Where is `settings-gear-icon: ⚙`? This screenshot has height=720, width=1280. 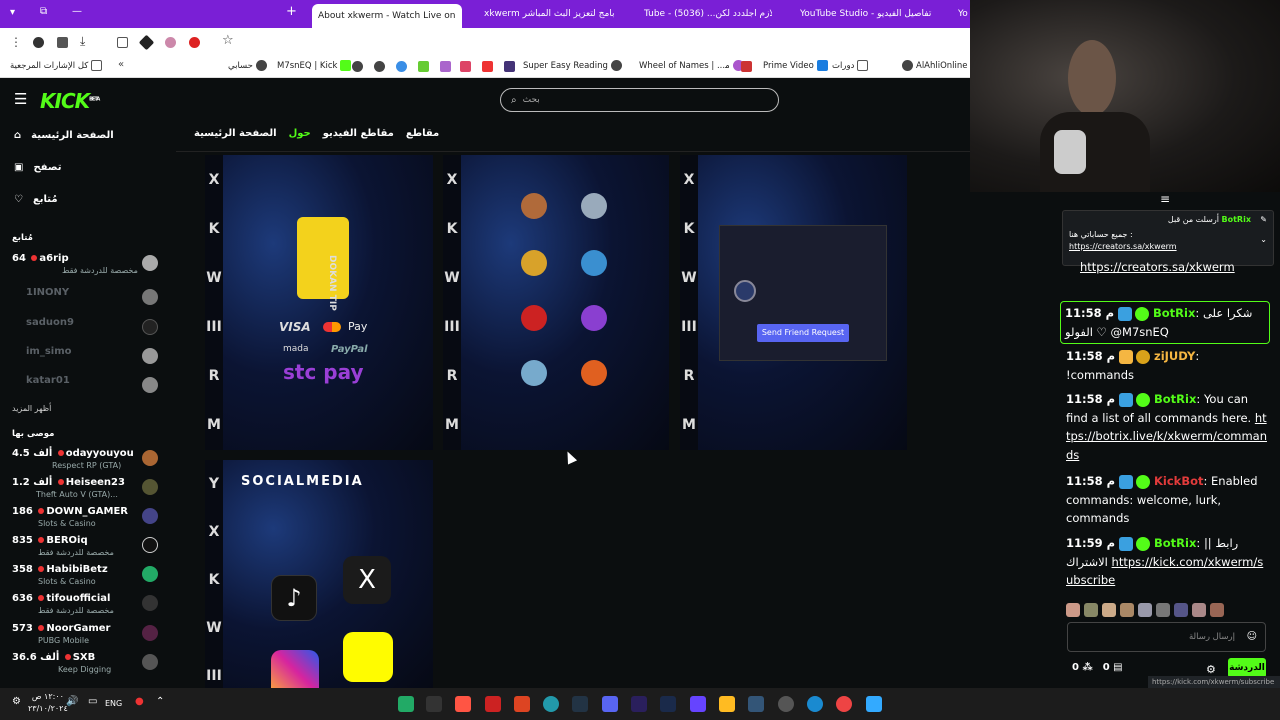 settings-gear-icon: ⚙ is located at coordinates (1211, 669).